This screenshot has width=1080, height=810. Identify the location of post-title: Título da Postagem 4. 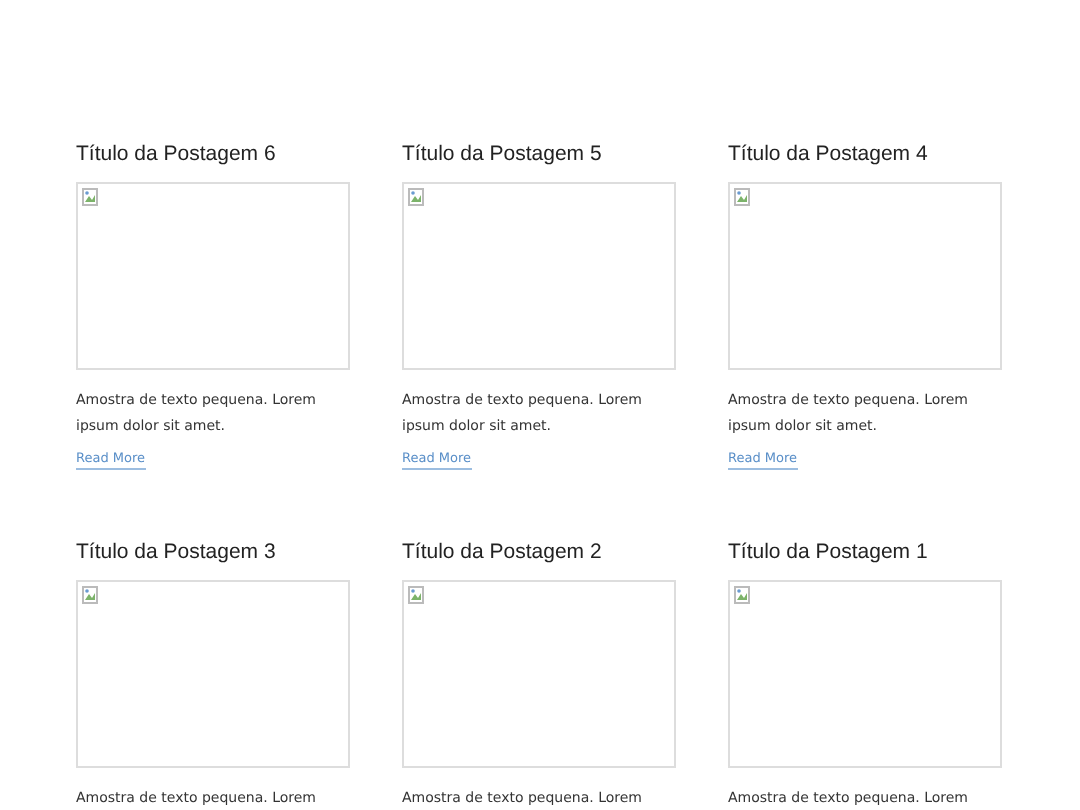
(828, 155).